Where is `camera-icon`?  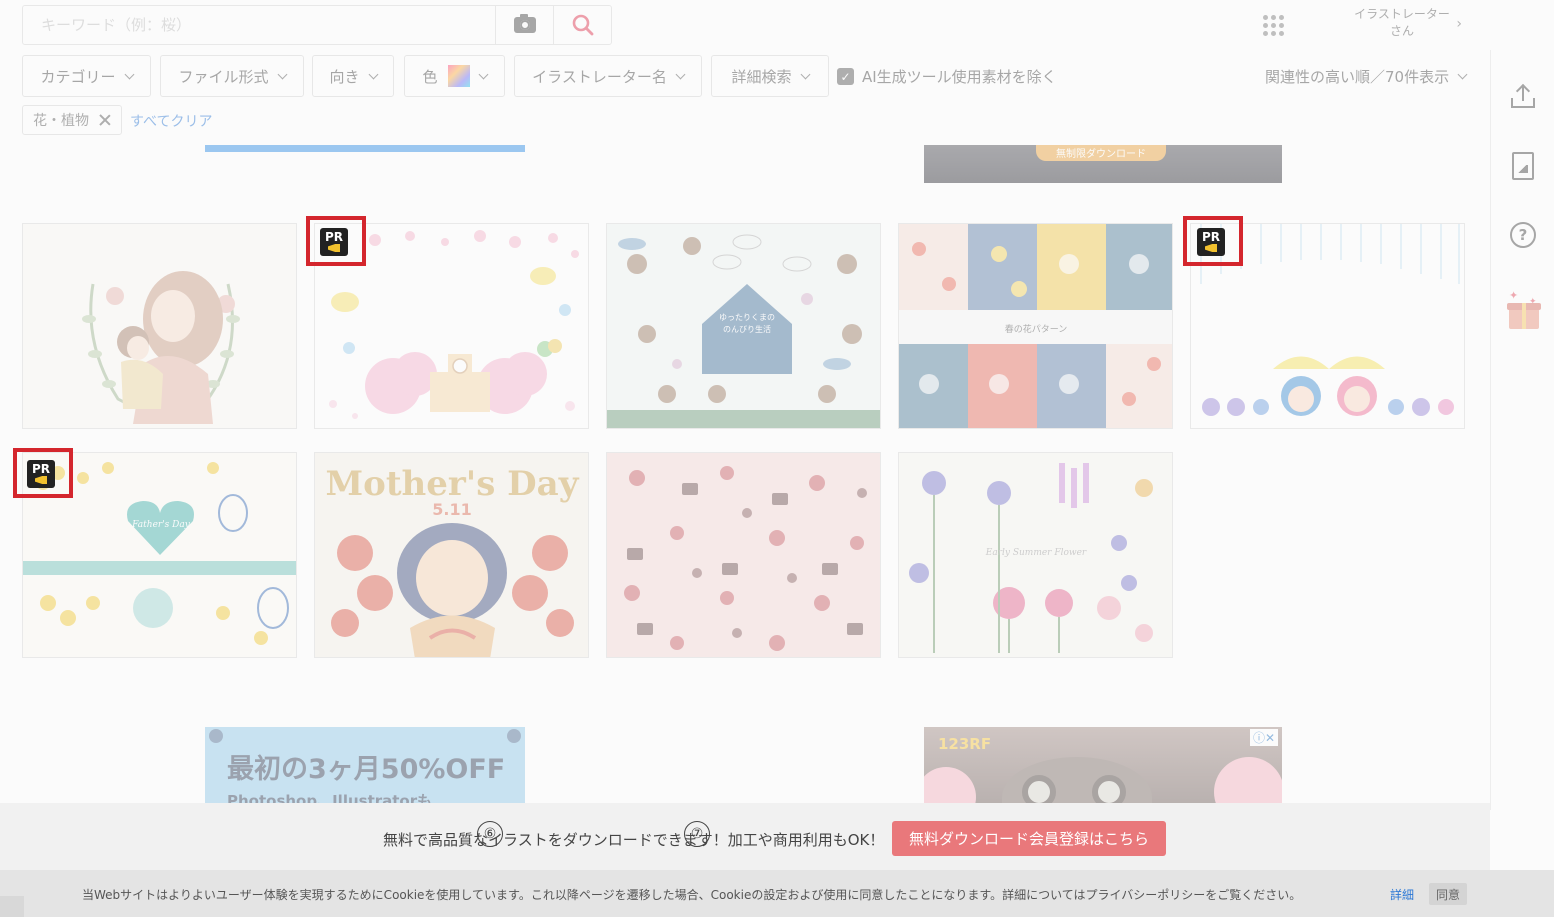
camera-icon is located at coordinates (524, 23).